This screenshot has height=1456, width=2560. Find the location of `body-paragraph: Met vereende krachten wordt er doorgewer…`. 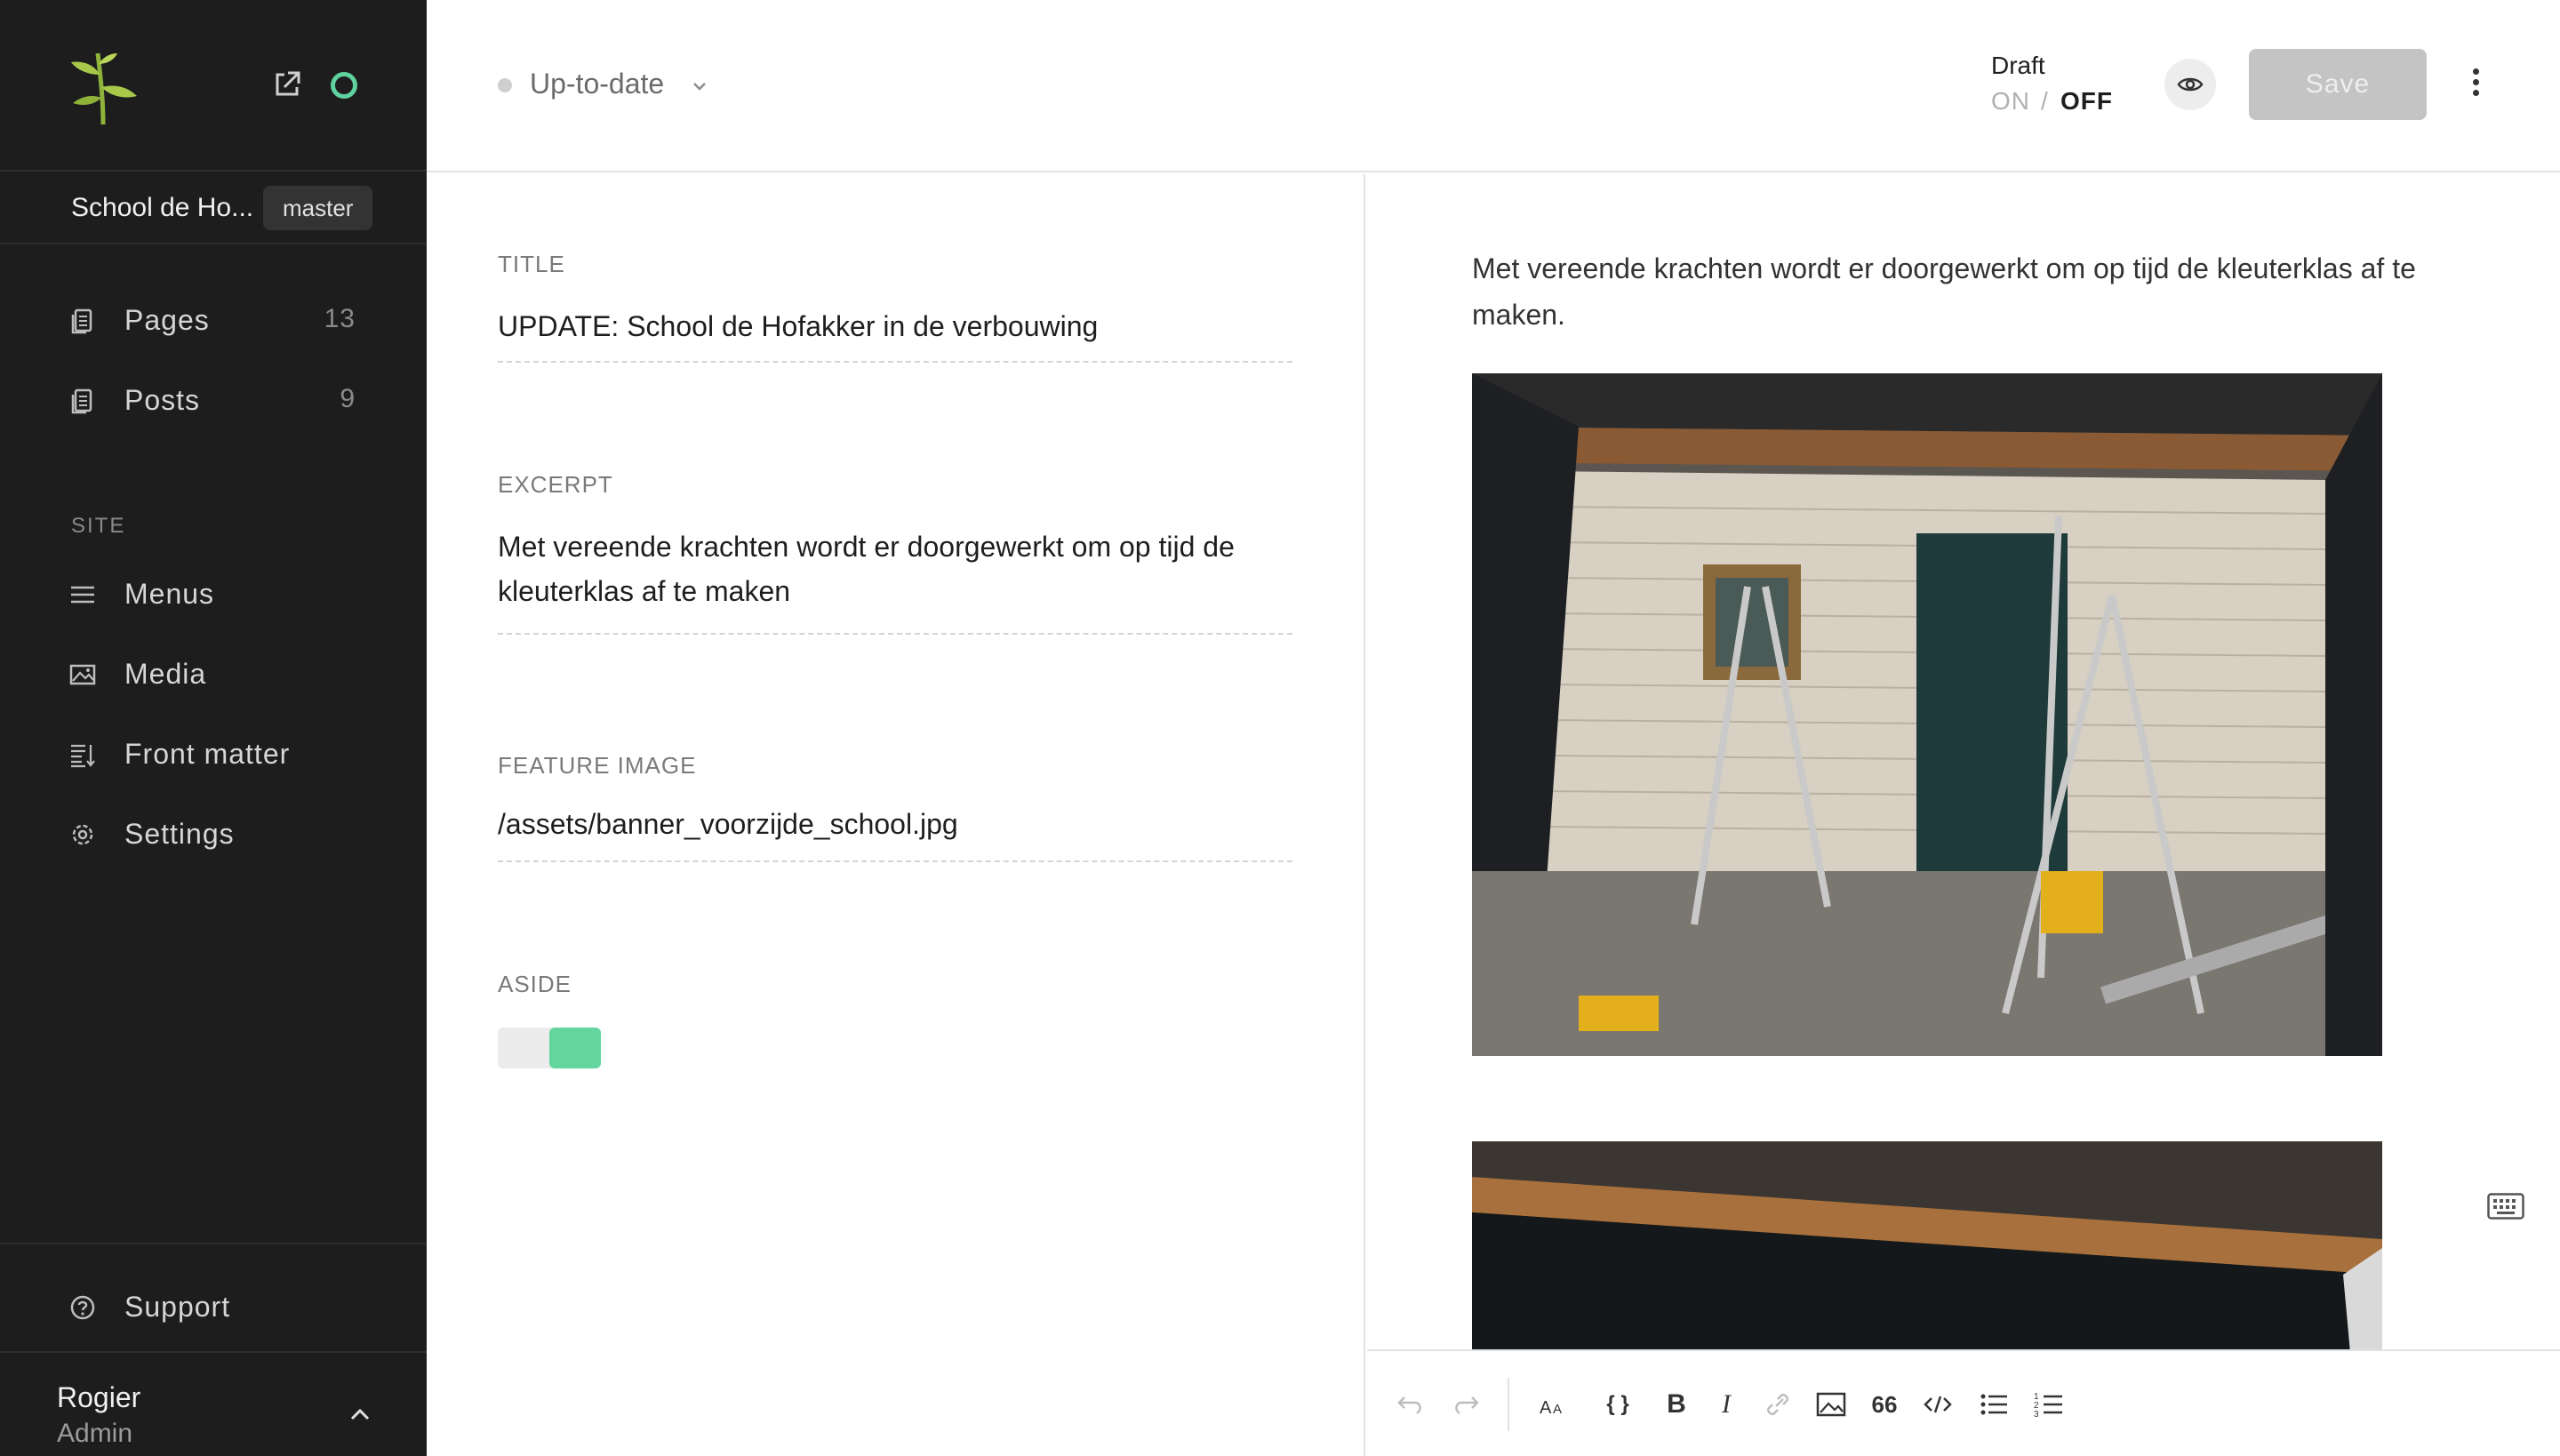

body-paragraph: Met vereende krachten wordt er doorgewer… is located at coordinates (1965, 291).